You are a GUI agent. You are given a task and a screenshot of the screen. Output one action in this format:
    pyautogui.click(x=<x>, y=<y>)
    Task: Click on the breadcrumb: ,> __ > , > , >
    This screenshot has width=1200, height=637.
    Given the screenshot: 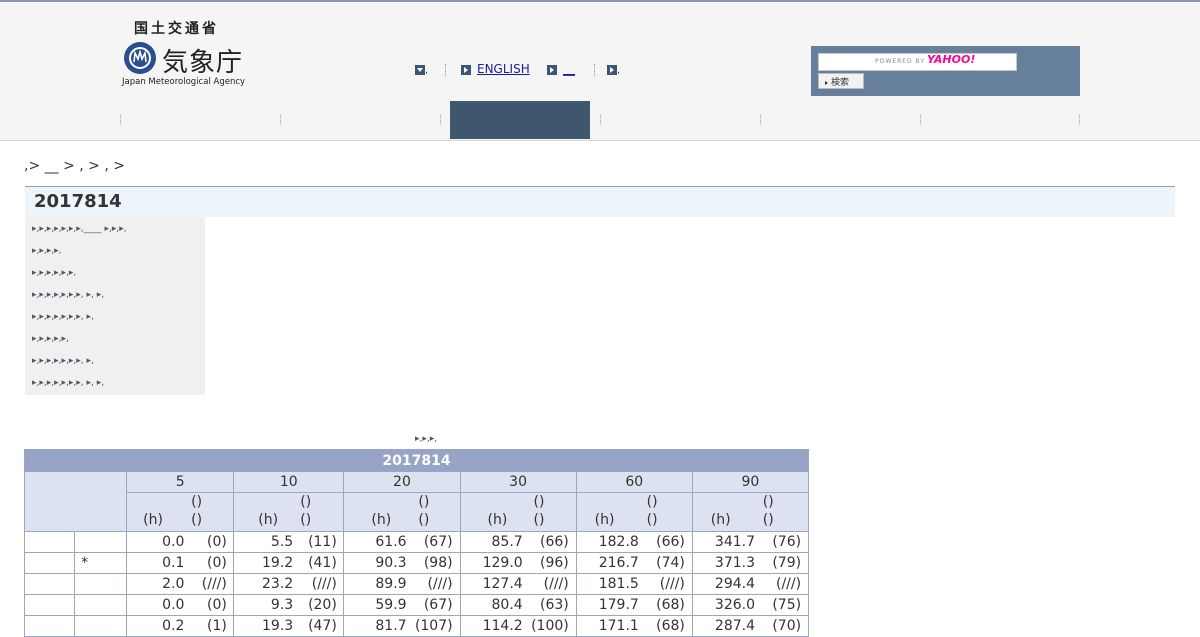 What is the action you would take?
    pyautogui.click(x=74, y=166)
    